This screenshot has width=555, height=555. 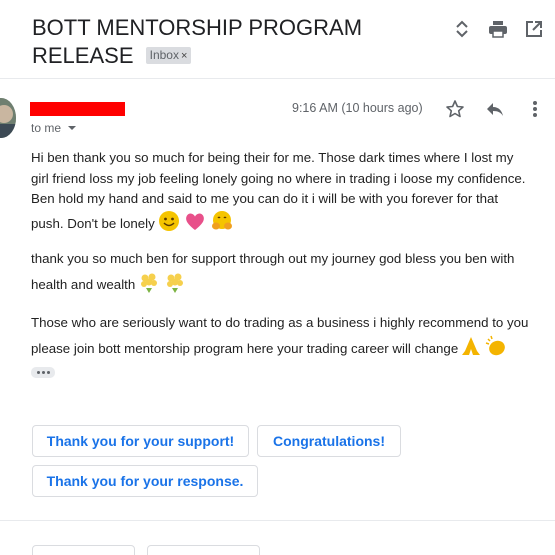 What do you see at coordinates (471, 349) in the screenshot?
I see `folded-hands-emoji` at bounding box center [471, 349].